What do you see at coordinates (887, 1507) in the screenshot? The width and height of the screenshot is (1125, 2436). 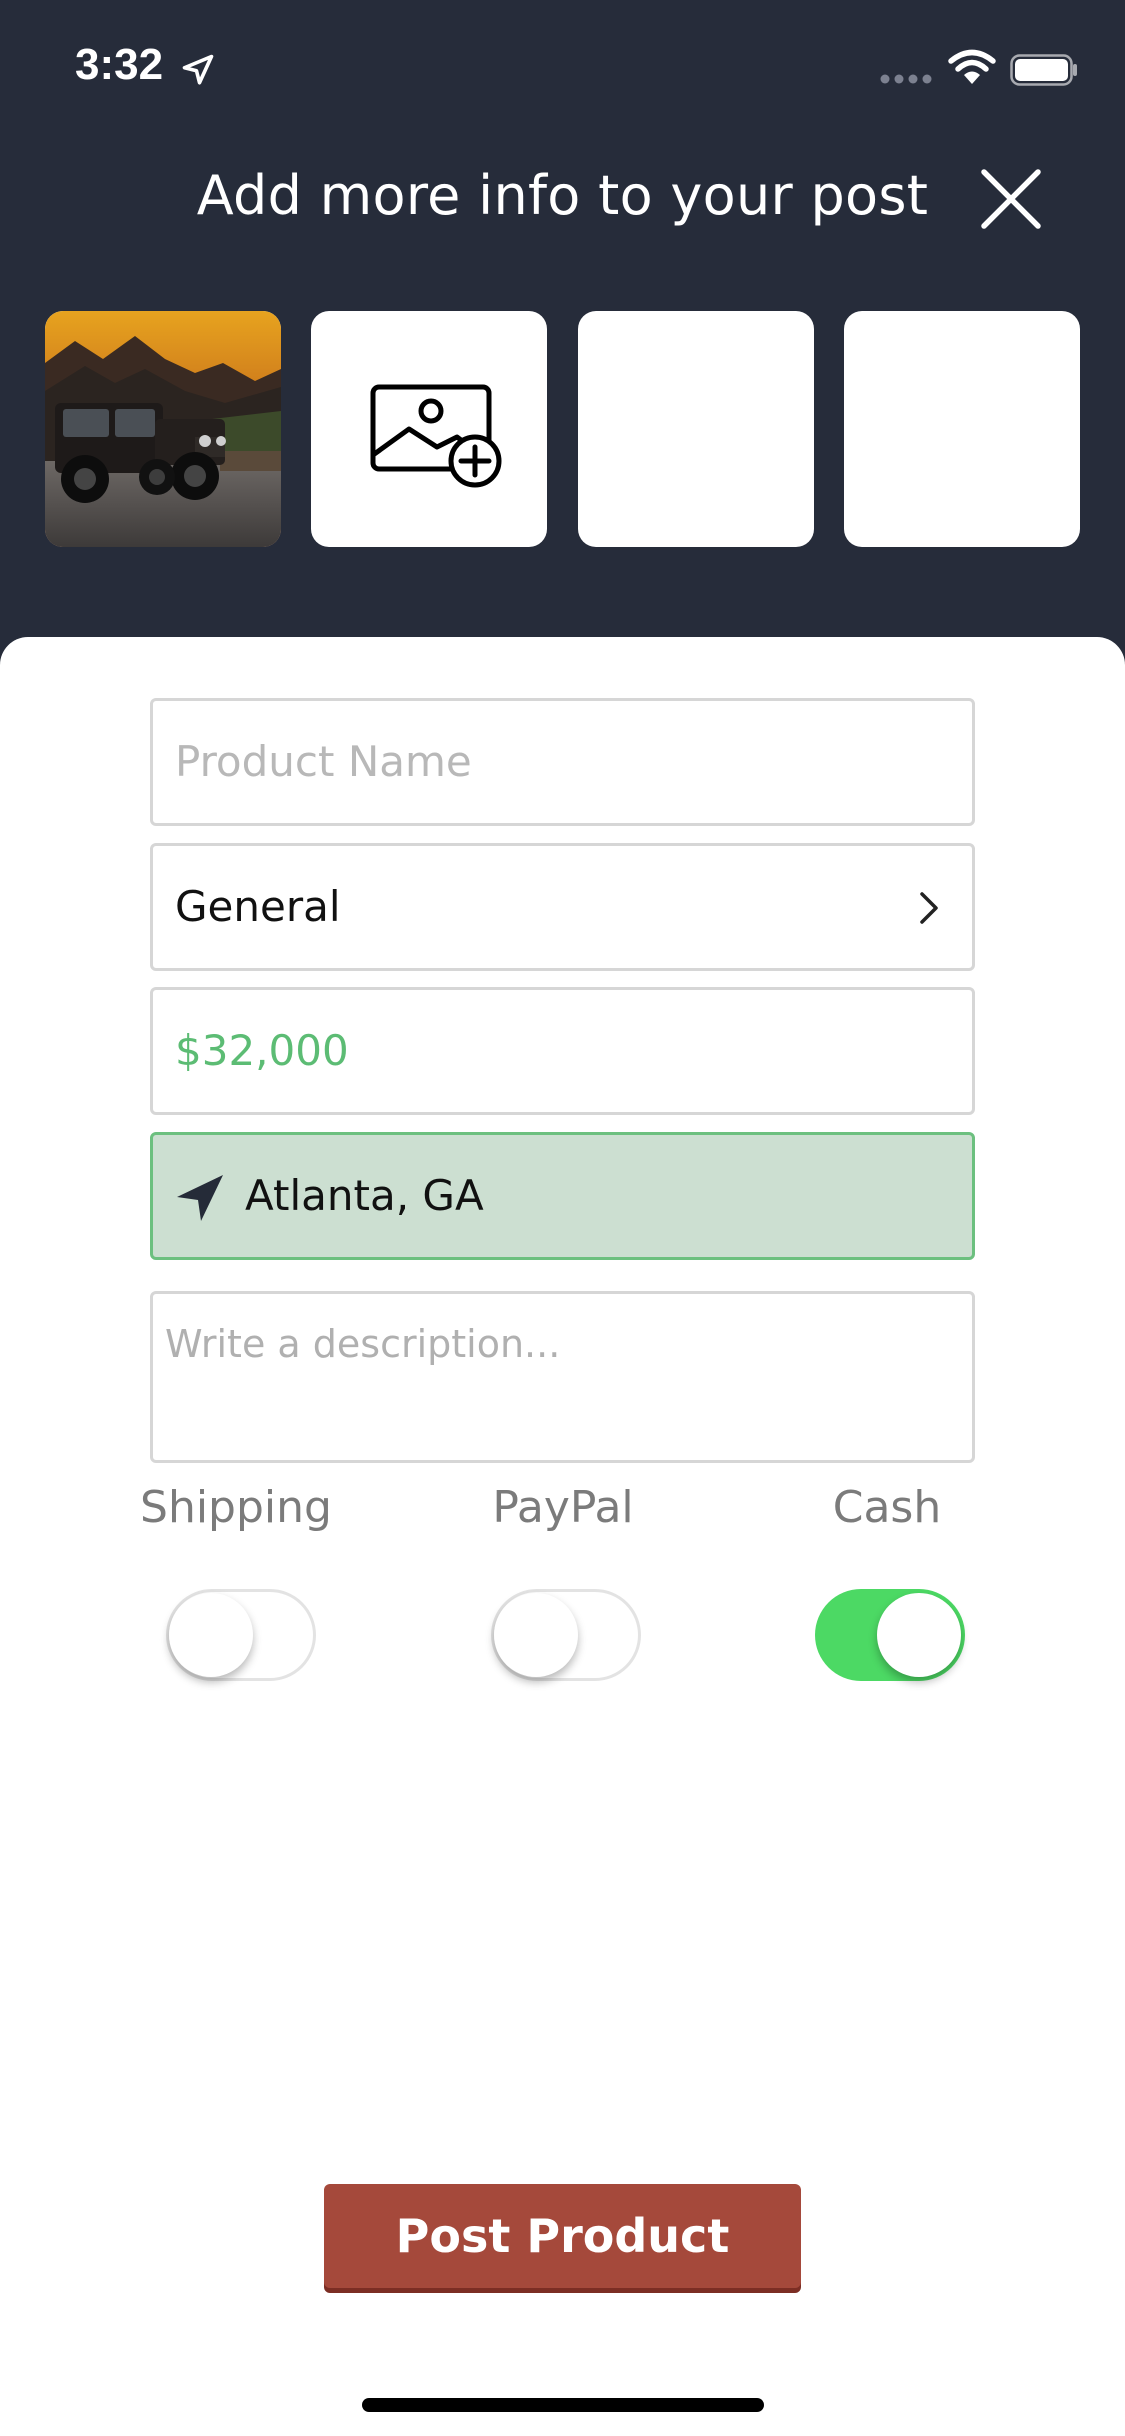 I see `cash-label: Cash` at bounding box center [887, 1507].